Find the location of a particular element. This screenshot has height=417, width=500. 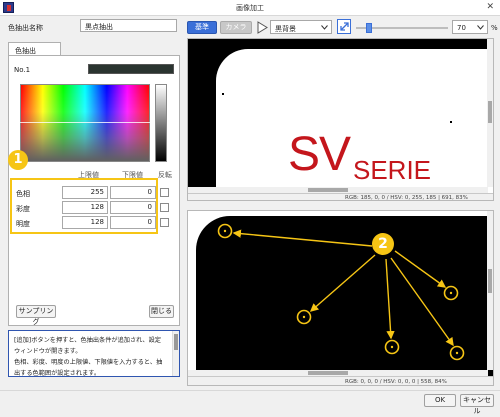

cancel-button: キャンセル is located at coordinates (477, 404).